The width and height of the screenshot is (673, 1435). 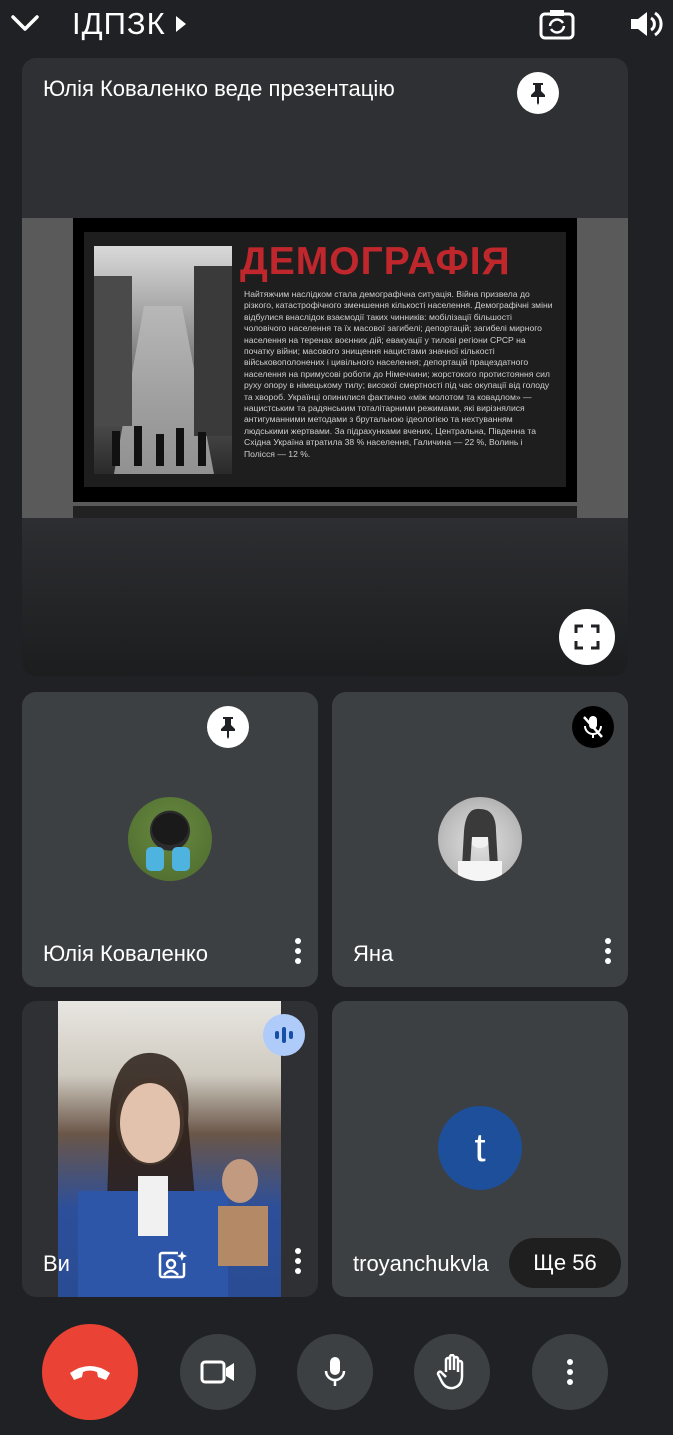 What do you see at coordinates (163, 360) in the screenshot?
I see `slide-photo` at bounding box center [163, 360].